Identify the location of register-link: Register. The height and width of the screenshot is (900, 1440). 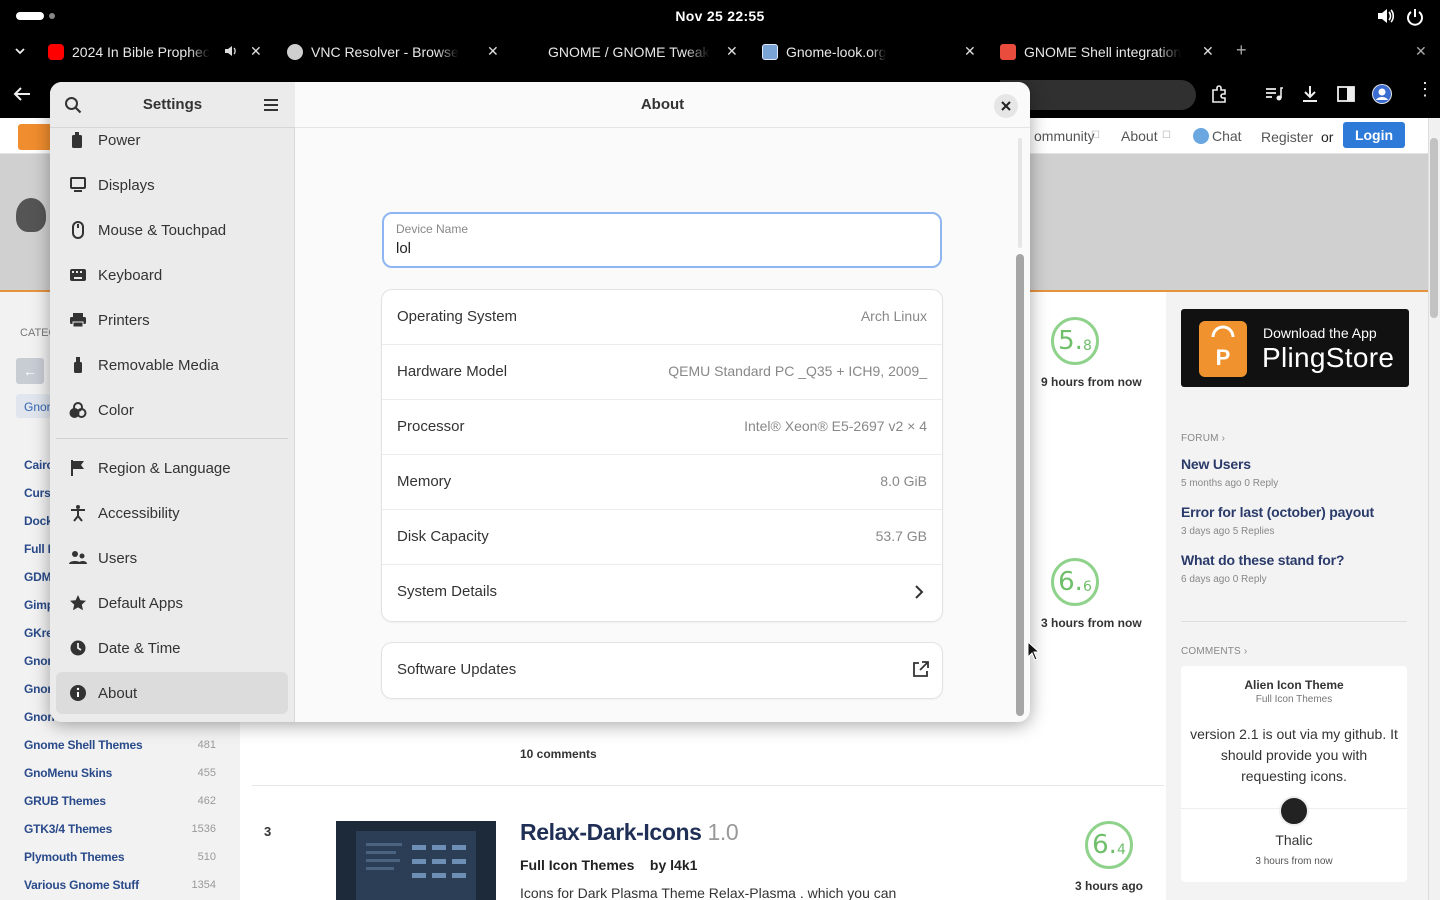
(1287, 137).